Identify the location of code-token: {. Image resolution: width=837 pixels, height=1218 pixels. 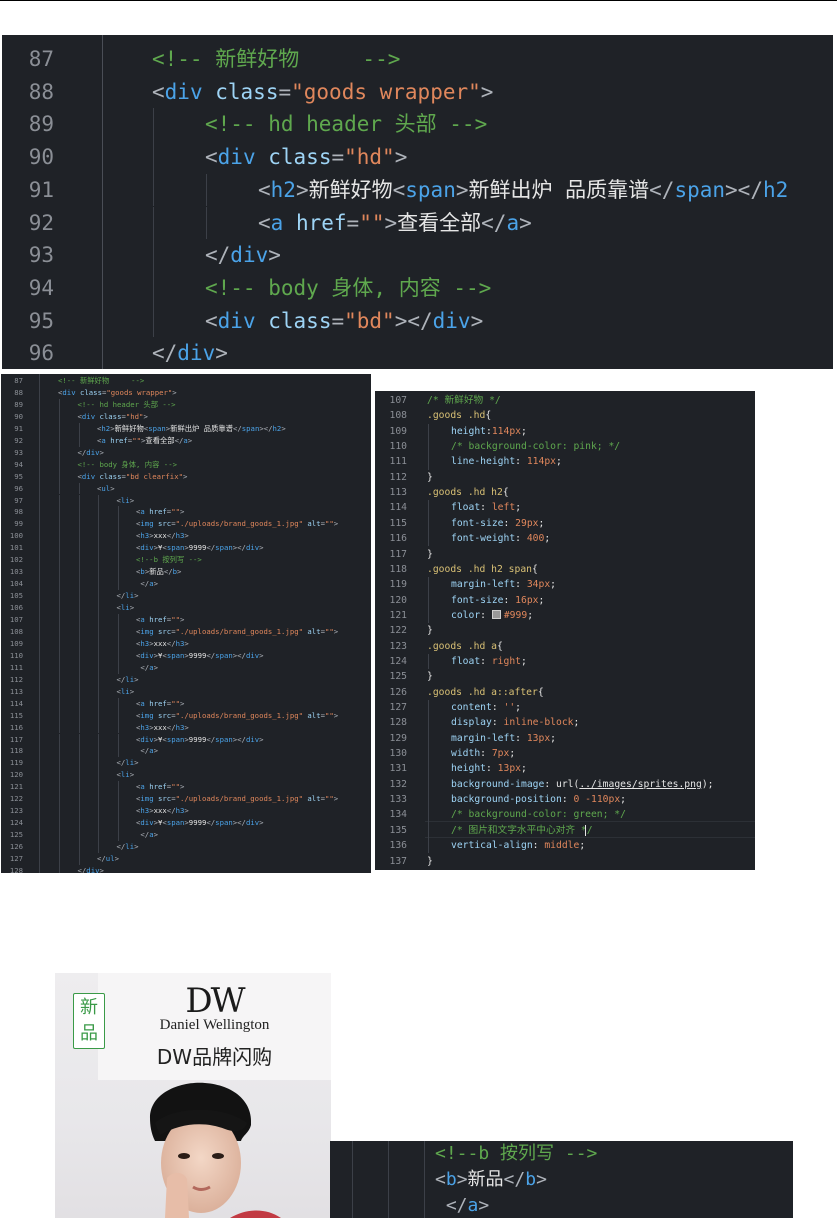
(540, 692).